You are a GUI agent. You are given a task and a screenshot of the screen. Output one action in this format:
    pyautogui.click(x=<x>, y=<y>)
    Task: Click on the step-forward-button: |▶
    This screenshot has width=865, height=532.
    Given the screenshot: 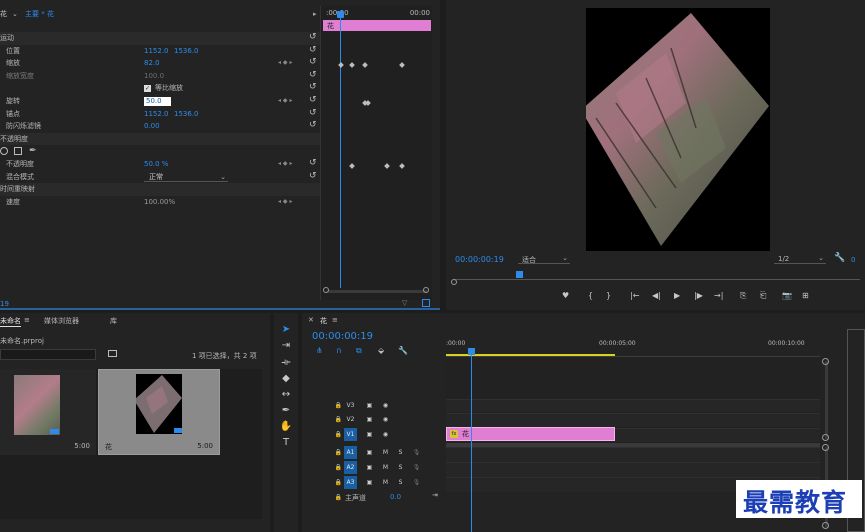 What is the action you would take?
    pyautogui.click(x=698, y=295)
    